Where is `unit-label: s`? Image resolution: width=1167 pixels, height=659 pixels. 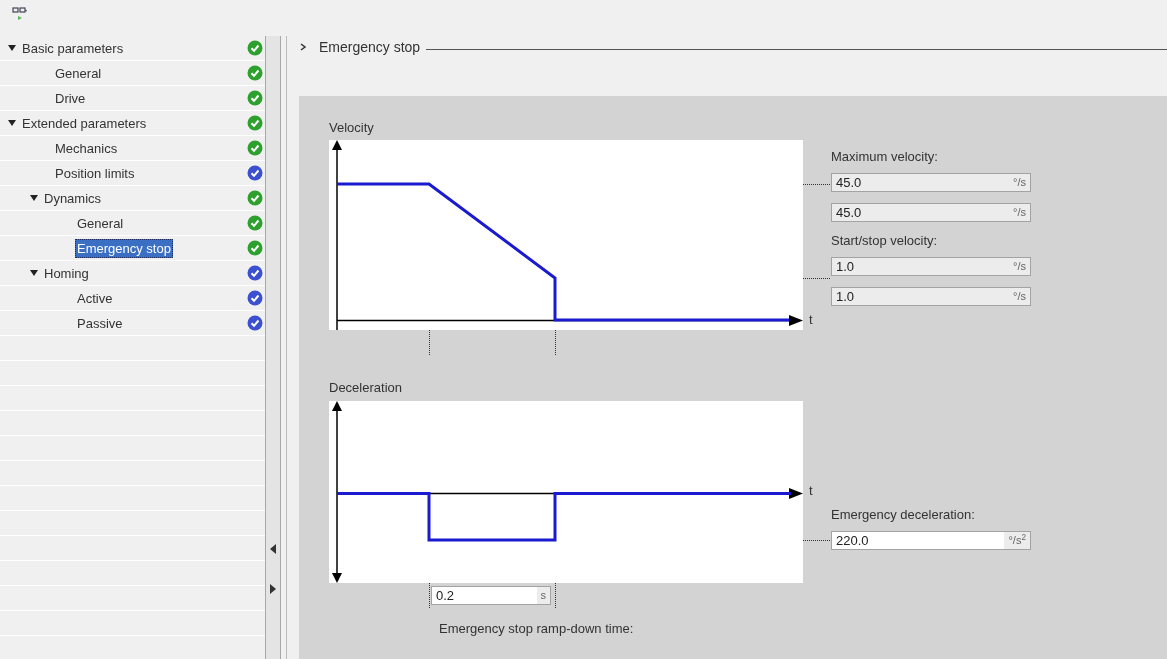 unit-label: s is located at coordinates (543, 595).